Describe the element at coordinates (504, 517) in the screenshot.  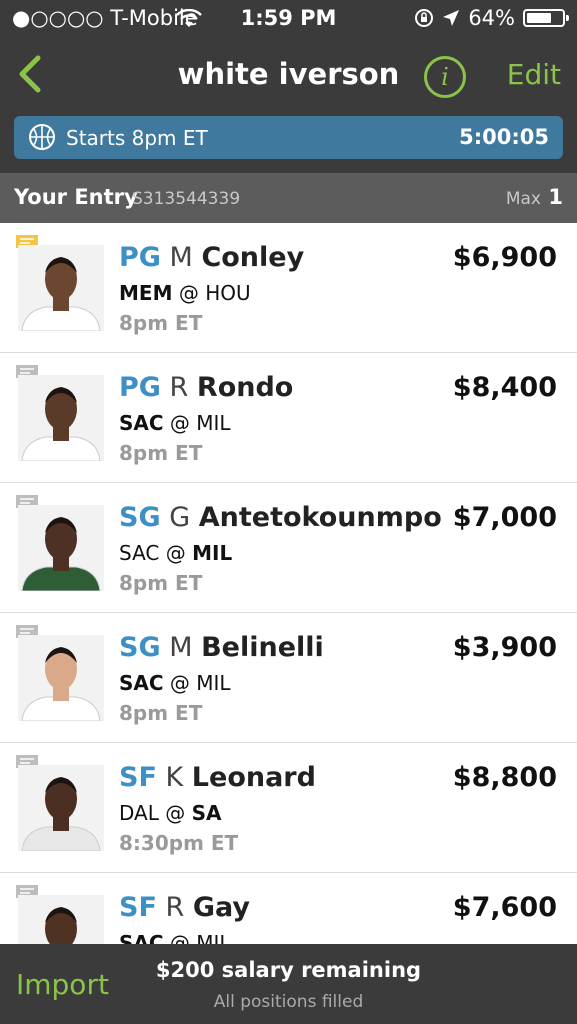
I see `player-salary: $7,000` at that location.